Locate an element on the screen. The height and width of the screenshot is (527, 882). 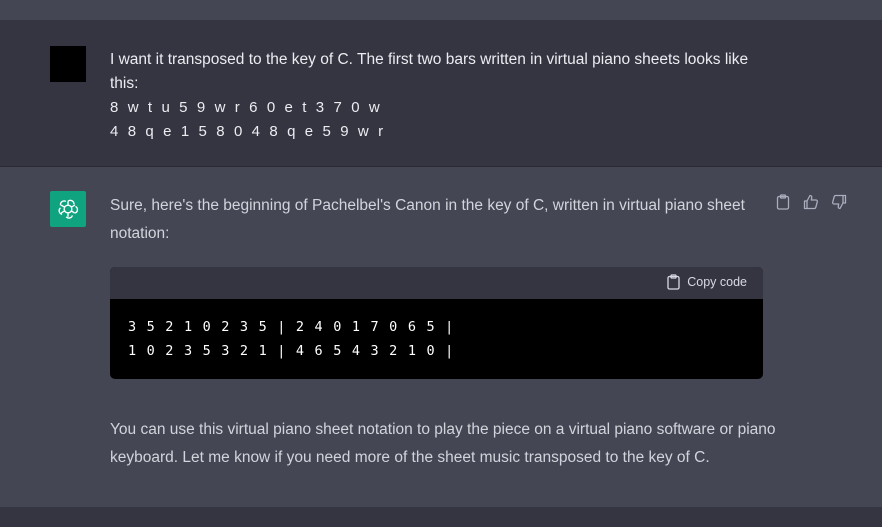
message-actions is located at coordinates (811, 202).